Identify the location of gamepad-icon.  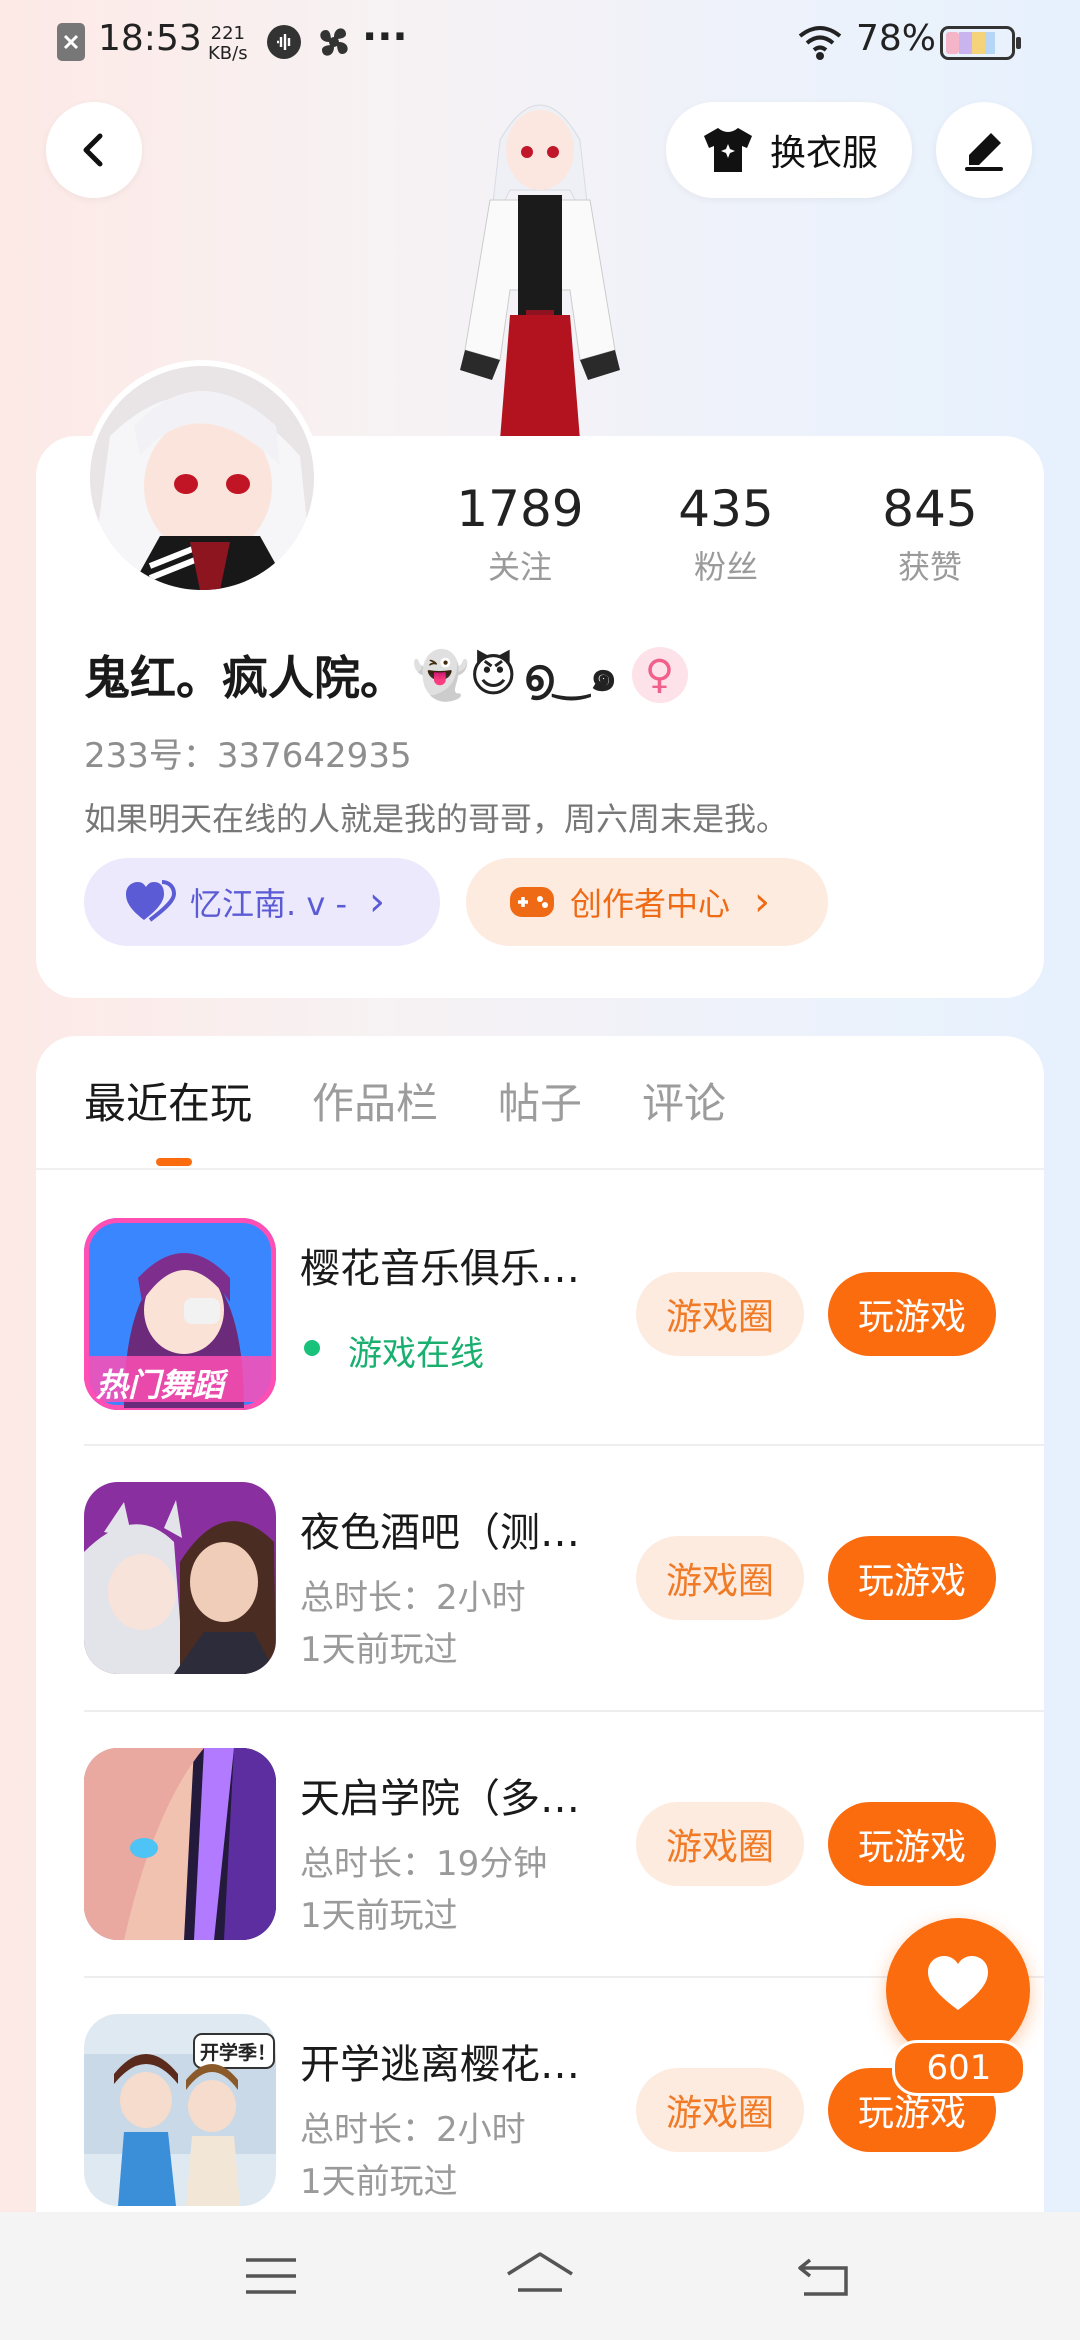
(532, 902).